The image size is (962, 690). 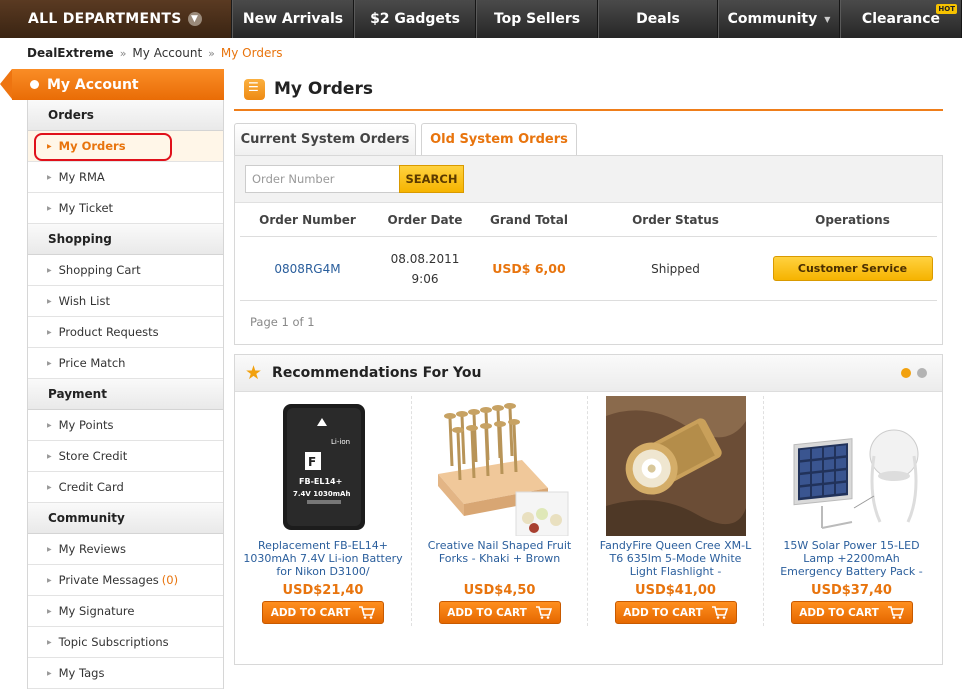 What do you see at coordinates (125, 301) in the screenshot?
I see `sidebar-item-wish-list: ▶ Wish List` at bounding box center [125, 301].